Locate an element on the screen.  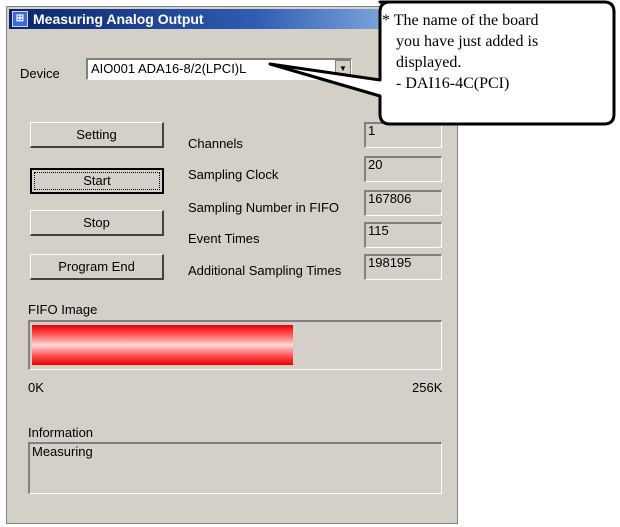
sampling-clock-field: 20 is located at coordinates (403, 169).